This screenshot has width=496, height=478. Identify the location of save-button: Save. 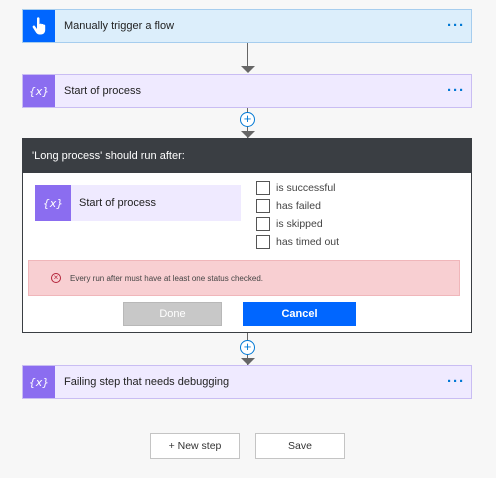
(300, 446).